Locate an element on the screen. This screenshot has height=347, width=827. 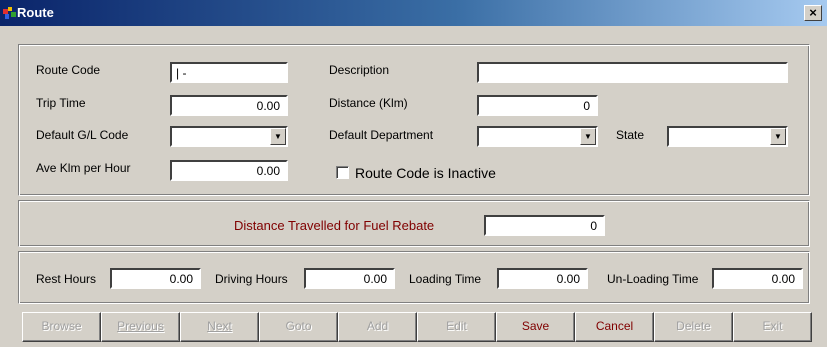
state-label: State is located at coordinates (630, 135).